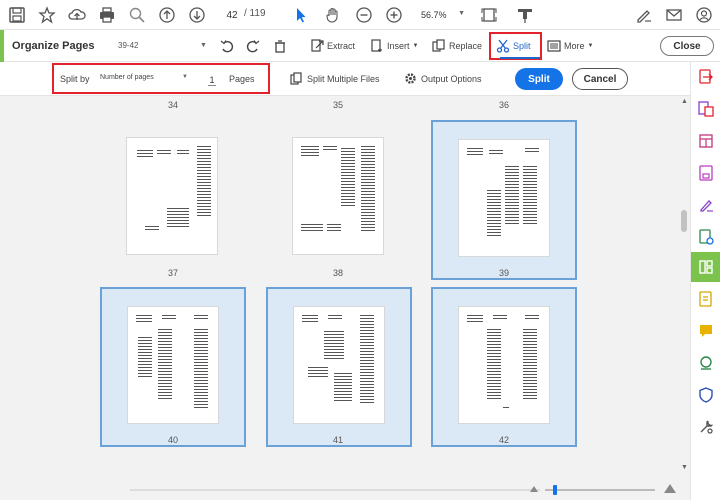  I want to click on rotate-left-button, so click(227, 46).